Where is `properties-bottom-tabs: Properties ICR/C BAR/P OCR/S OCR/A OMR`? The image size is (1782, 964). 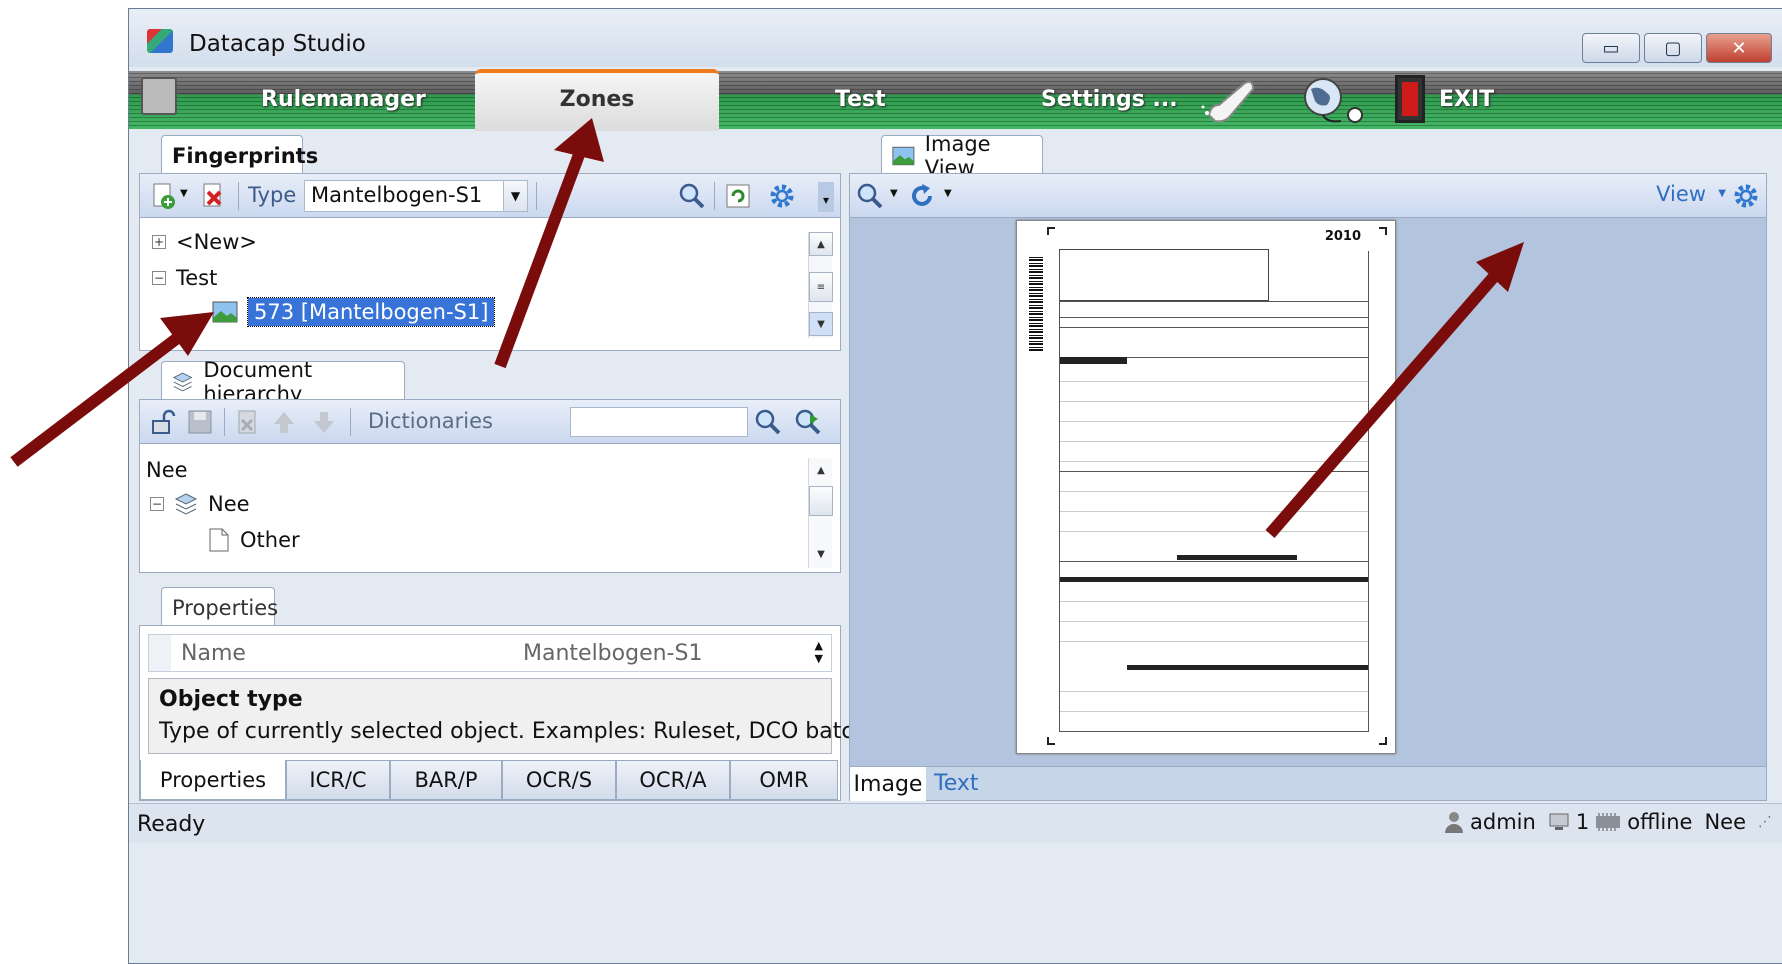
properties-bottom-tabs: Properties ICR/C BAR/P OCR/S OCR/A OMR is located at coordinates (490, 780).